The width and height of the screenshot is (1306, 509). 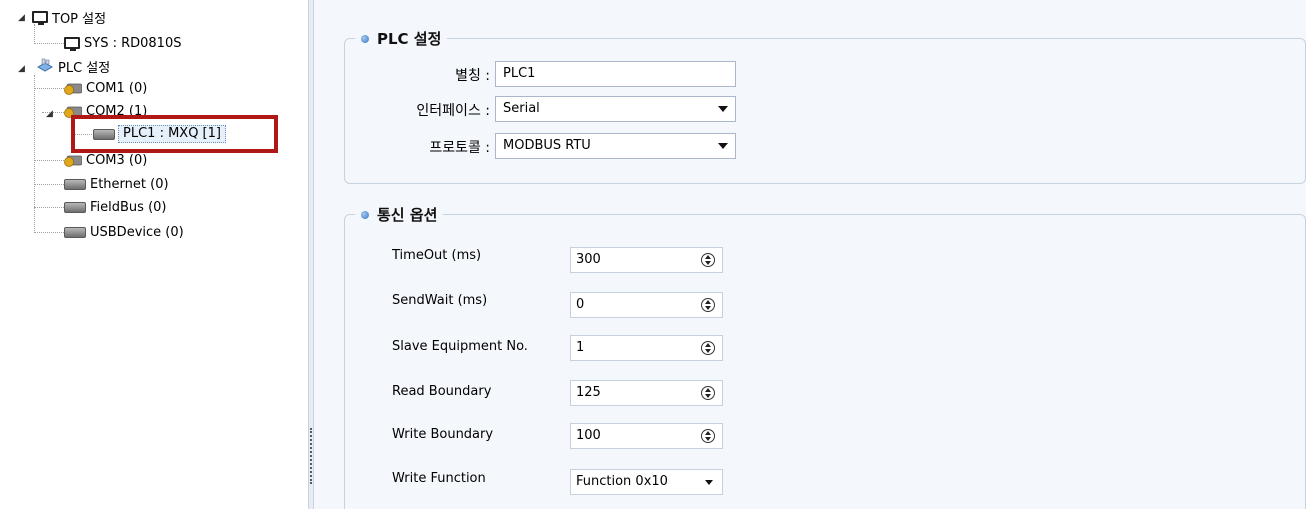 I want to click on tree-node-label: Ethernet (0), so click(x=129, y=184).